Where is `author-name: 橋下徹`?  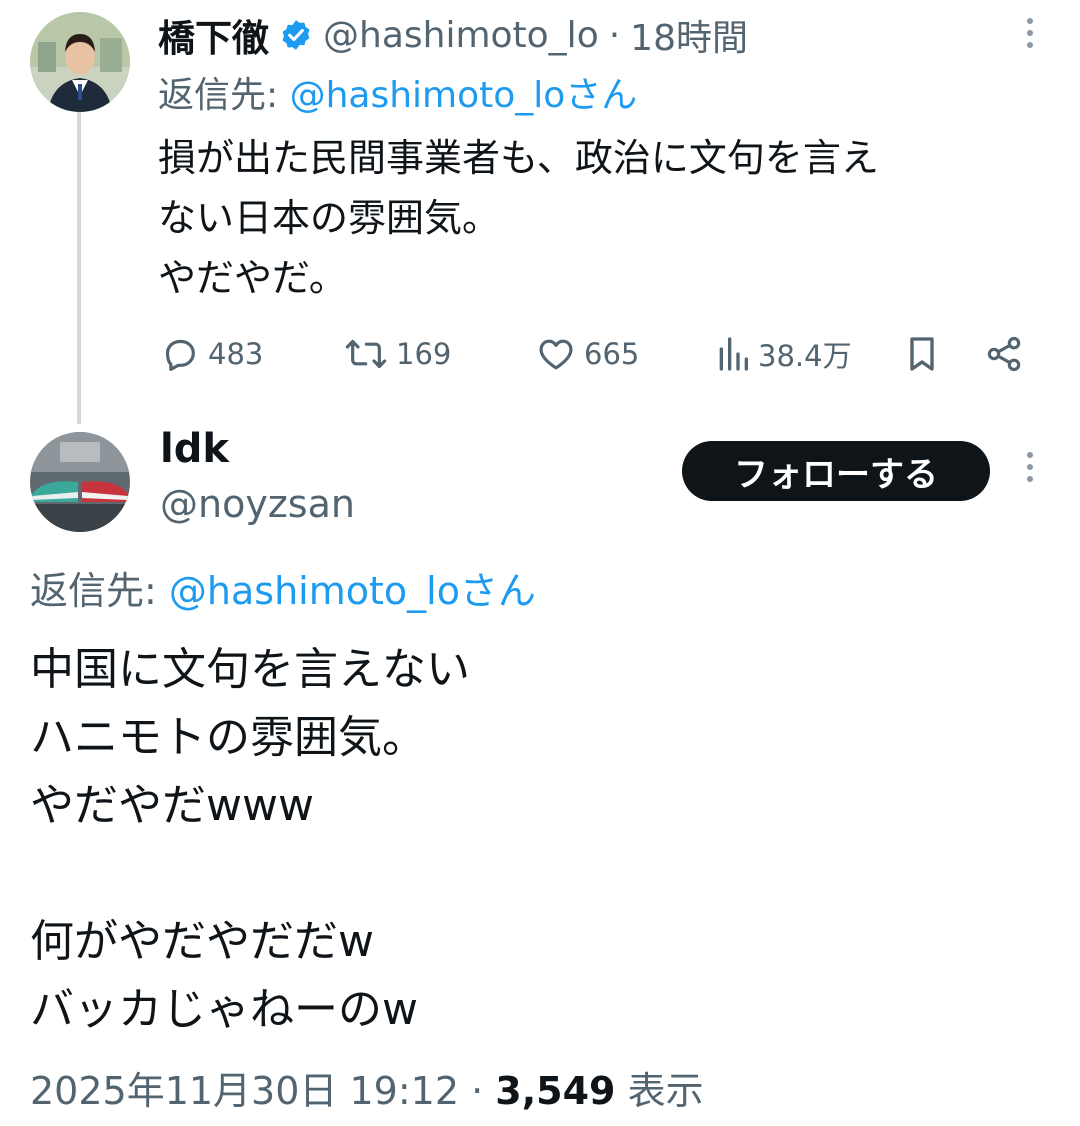 author-name: 橋下徹 is located at coordinates (213, 35).